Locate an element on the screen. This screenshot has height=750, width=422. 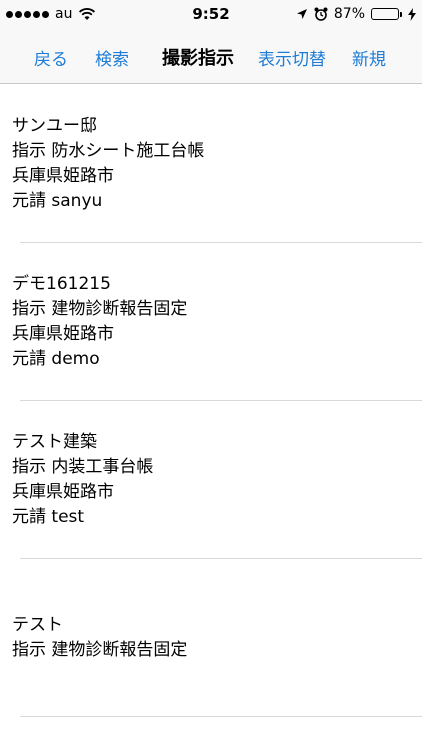
location-arrow-icon is located at coordinates (301, 14).